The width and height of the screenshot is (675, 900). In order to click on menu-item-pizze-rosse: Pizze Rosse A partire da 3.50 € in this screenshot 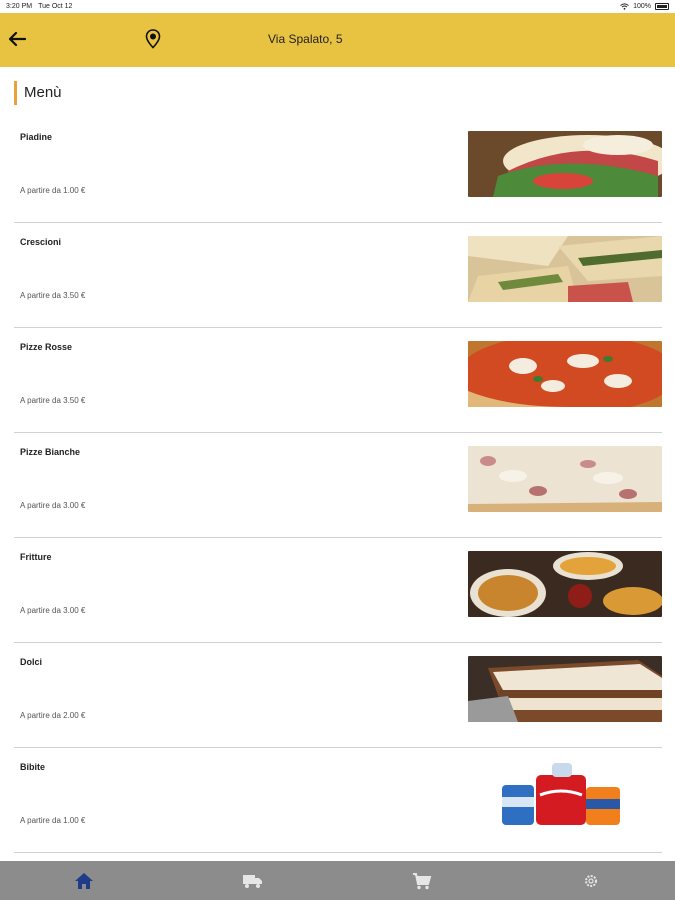, I will do `click(338, 380)`.